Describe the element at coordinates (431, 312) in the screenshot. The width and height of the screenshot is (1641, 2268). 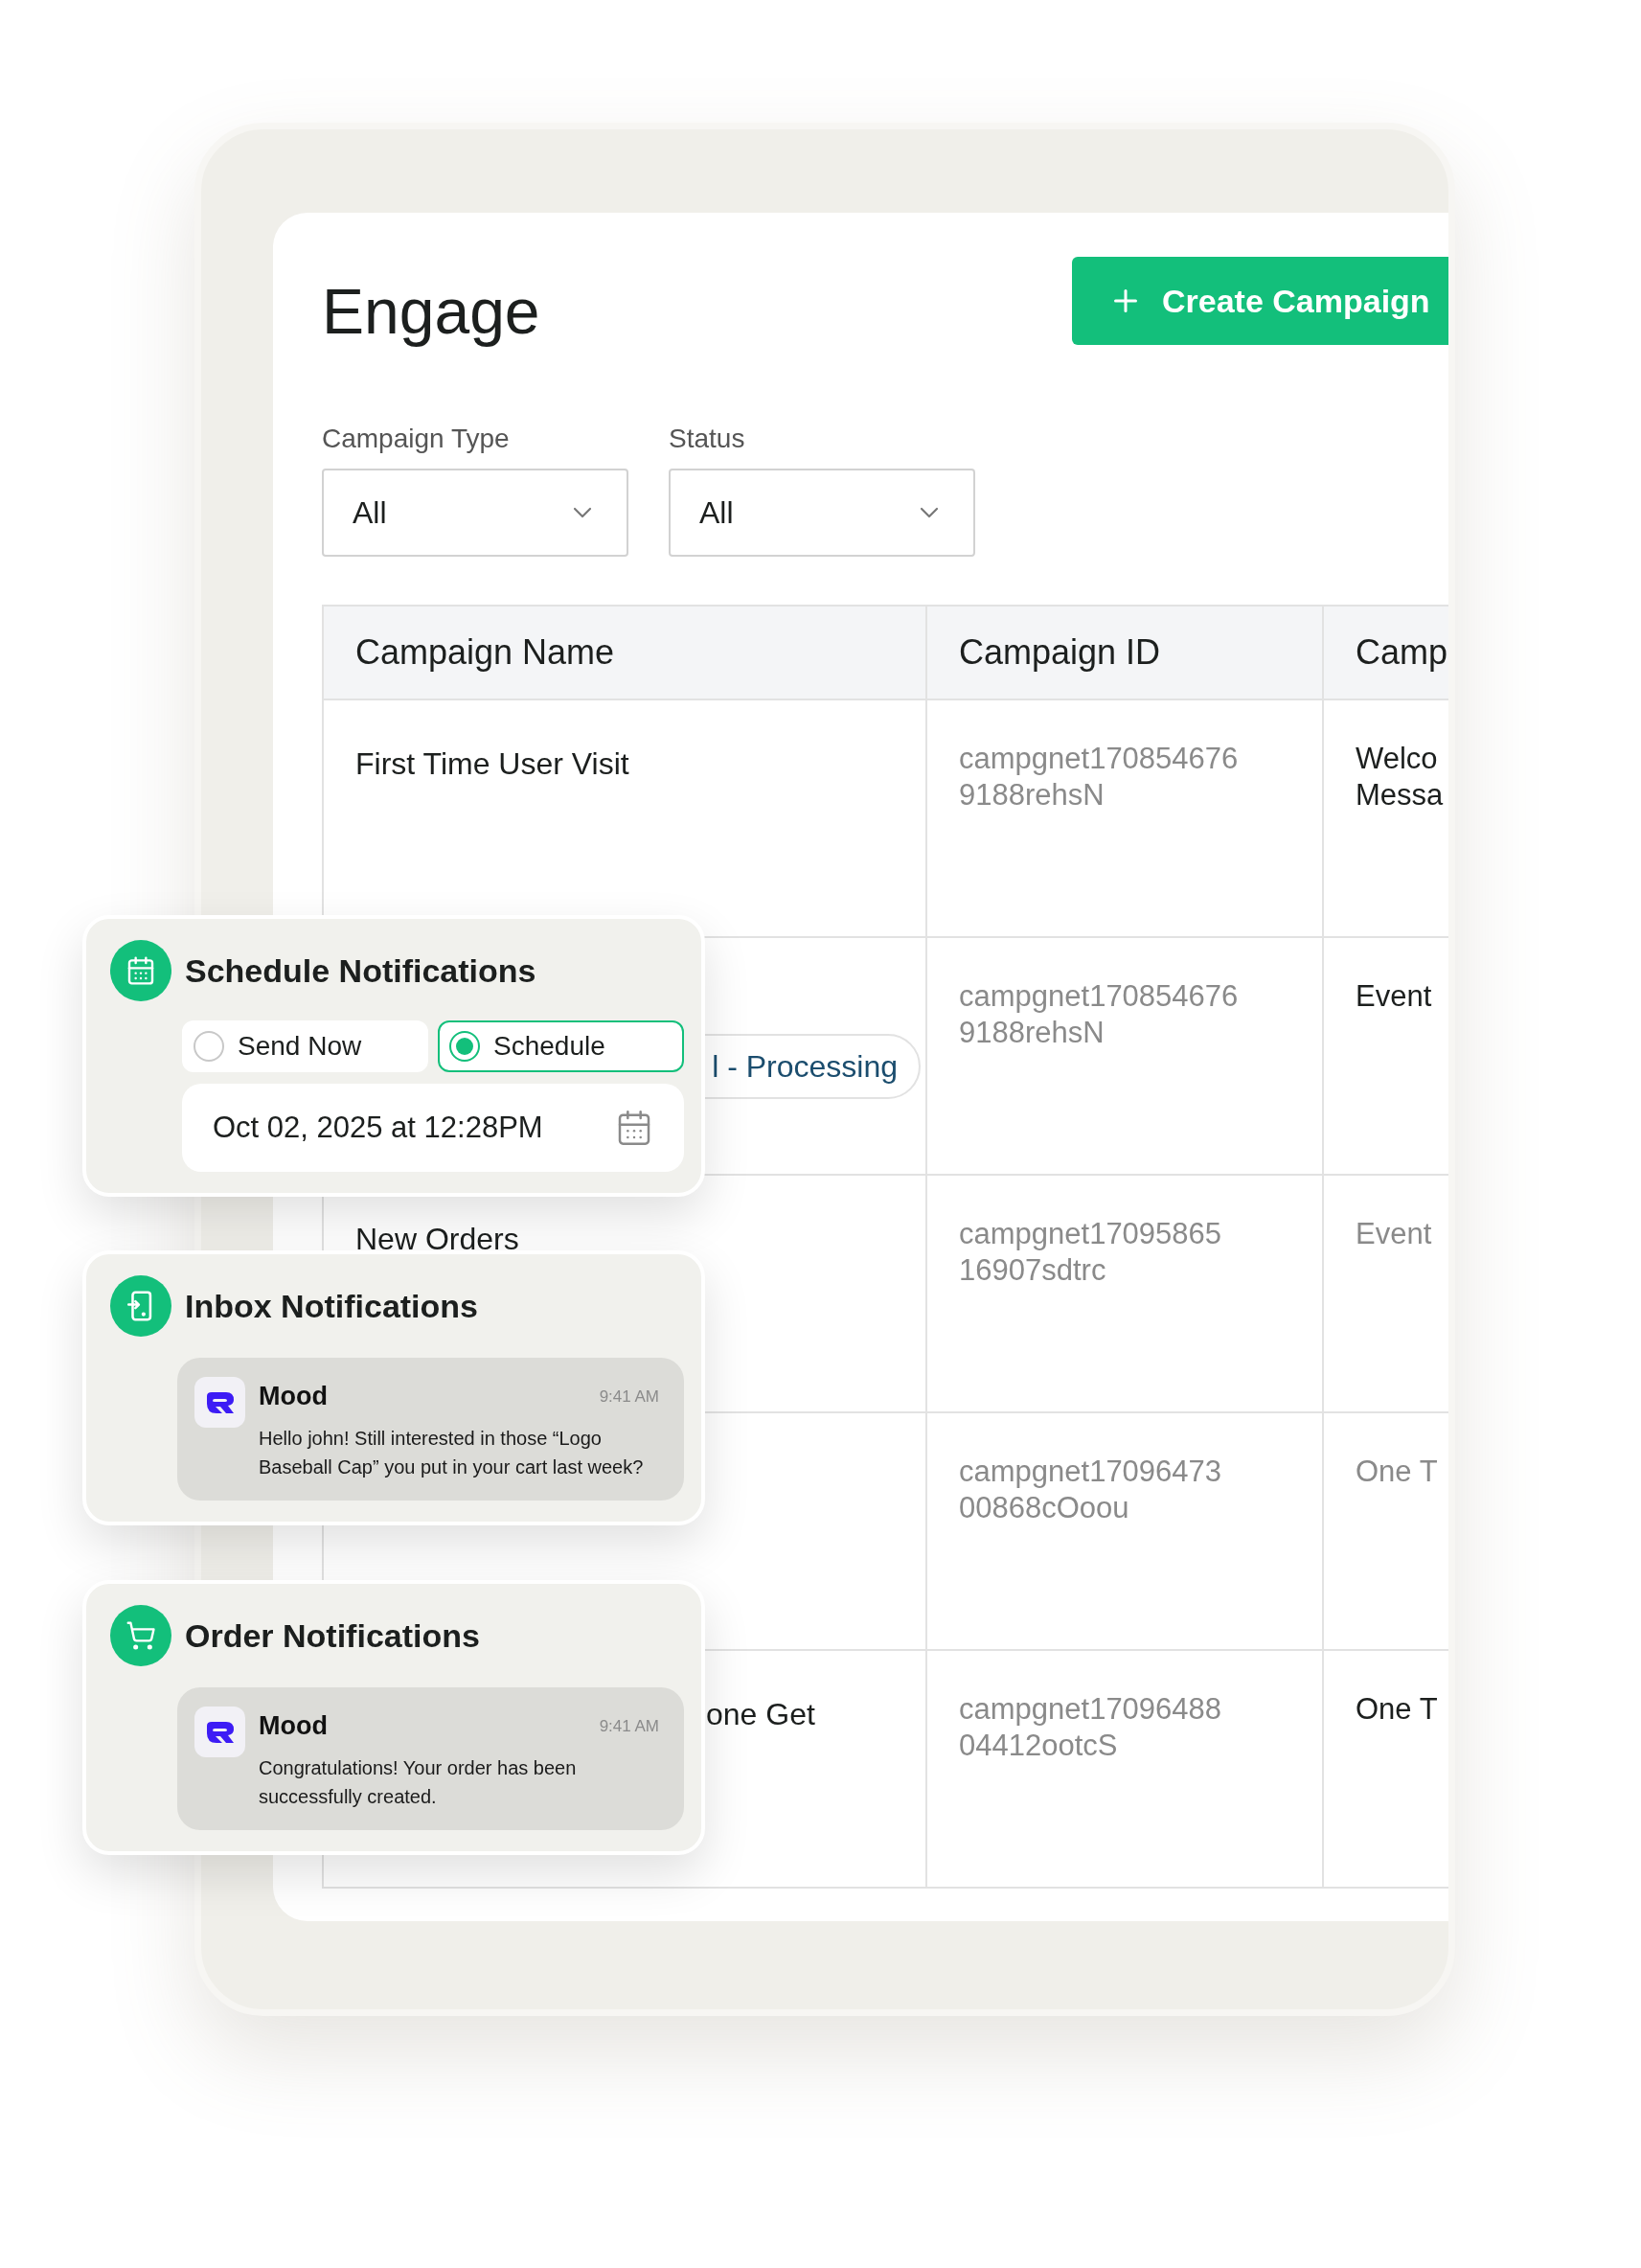
I see `page-title: Engage` at that location.